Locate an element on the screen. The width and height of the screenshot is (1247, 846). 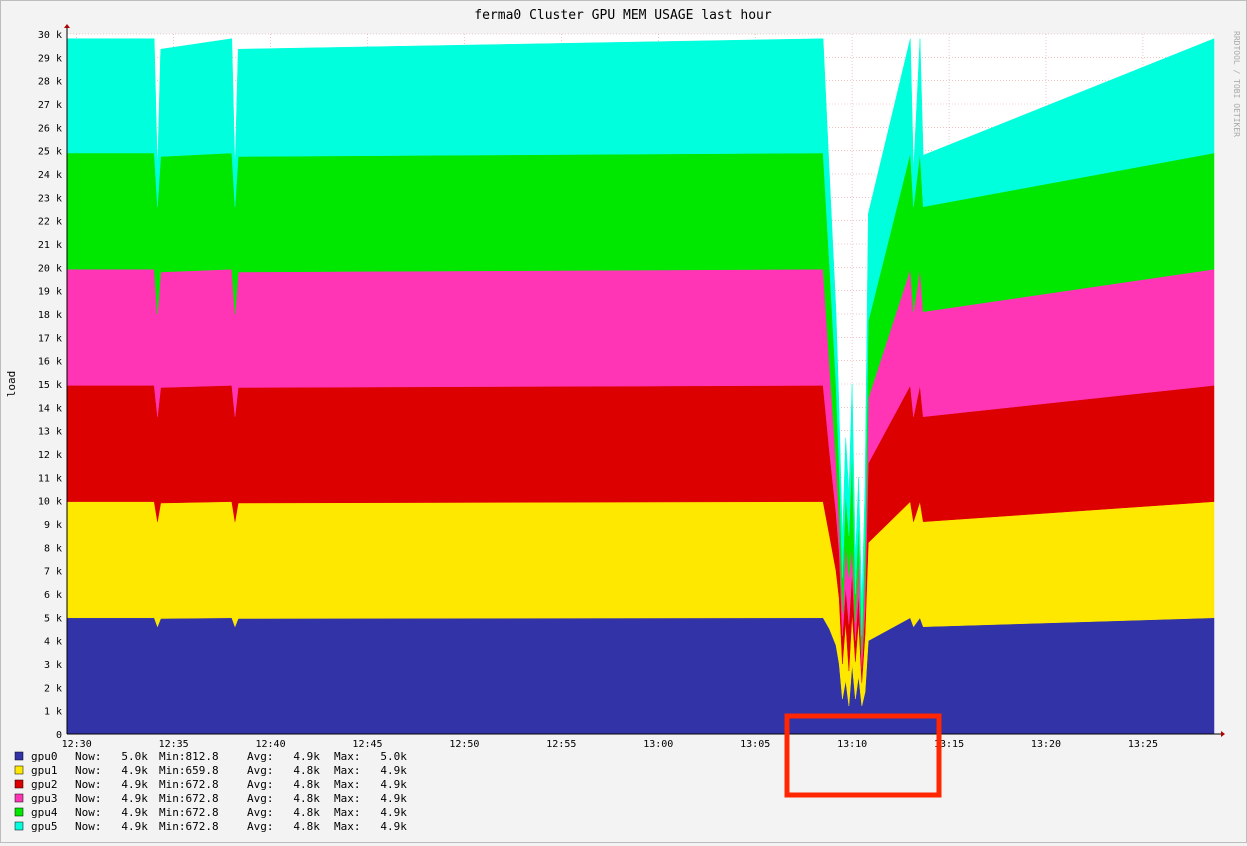
legend-now-gpu4: Now: 4.9k is located at coordinates (111, 812).